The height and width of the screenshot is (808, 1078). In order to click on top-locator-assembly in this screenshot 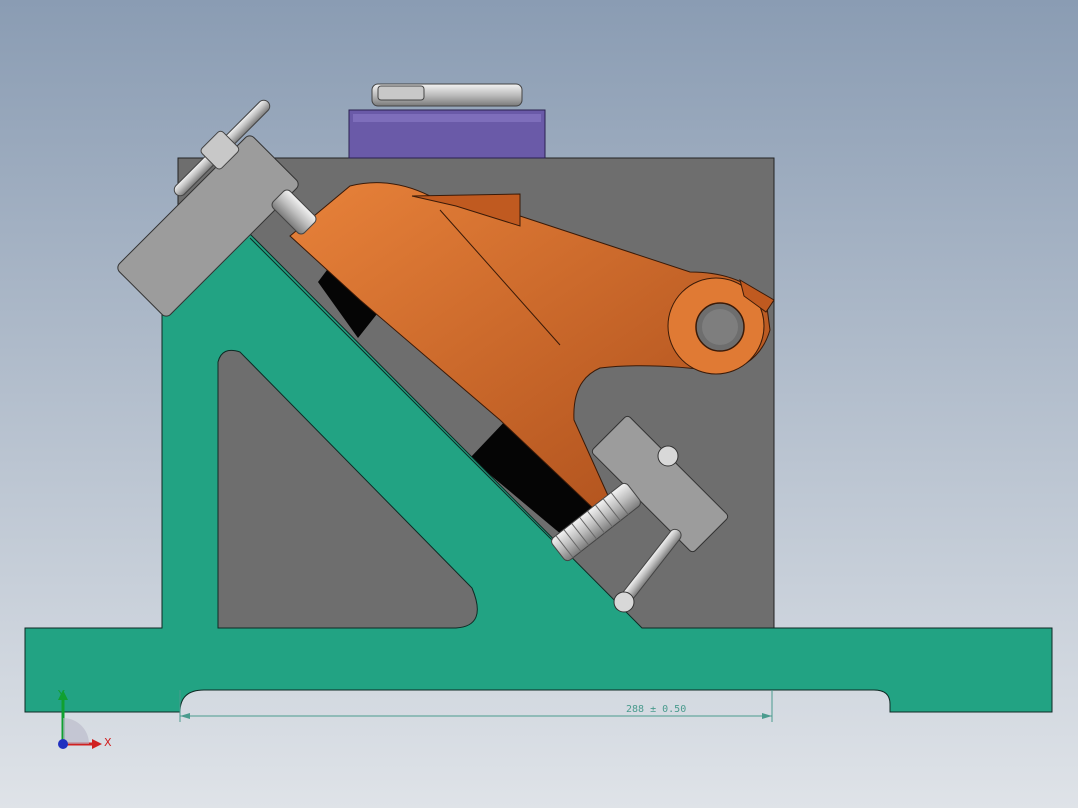, I will do `click(447, 121)`.